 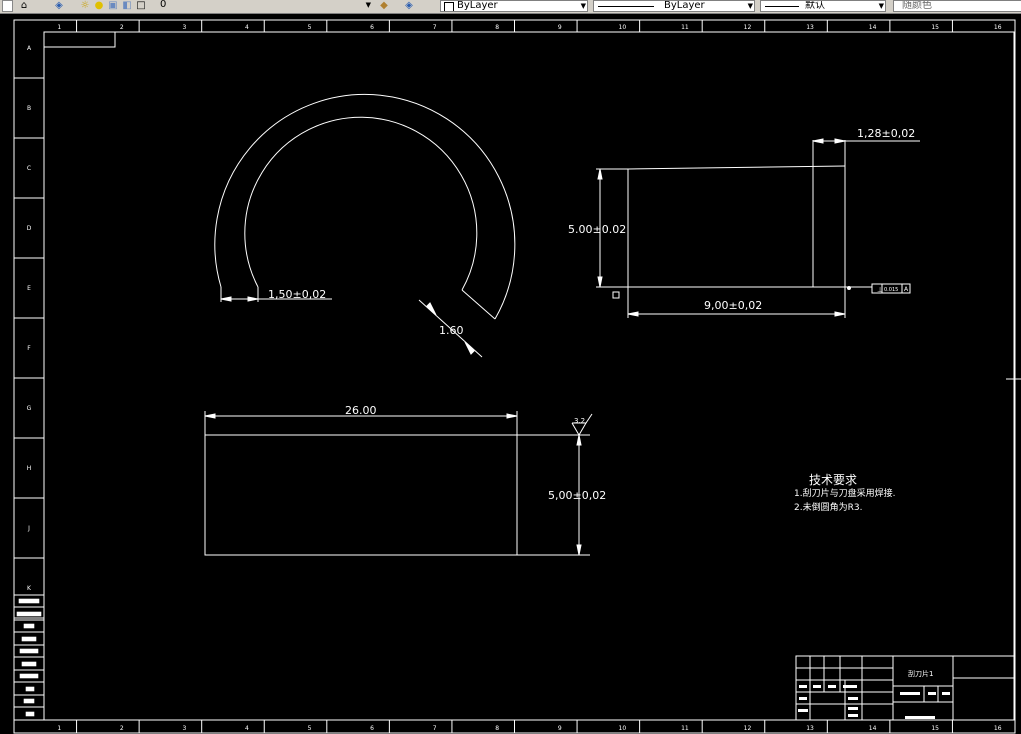 What do you see at coordinates (409, 6) in the screenshot?
I see `layer-previous-icon: ◈` at bounding box center [409, 6].